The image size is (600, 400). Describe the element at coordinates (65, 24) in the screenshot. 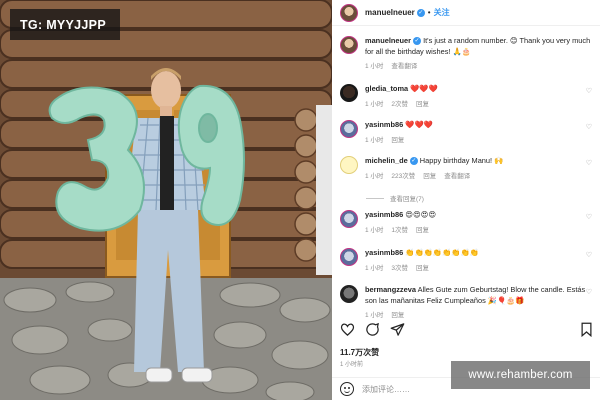

I see `tg-overlay-label: TG: MYYJJPP` at that location.